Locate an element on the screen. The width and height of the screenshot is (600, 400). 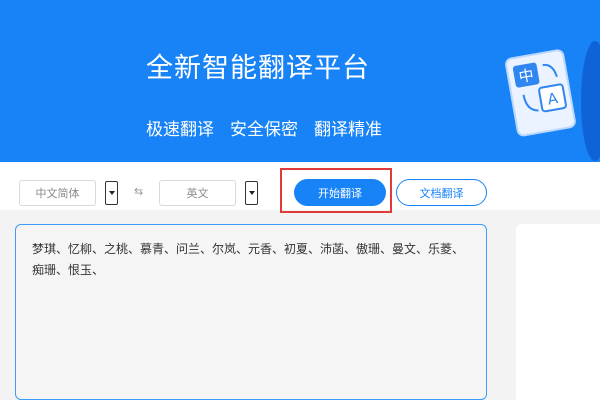
translation-result-panel is located at coordinates (558, 312).